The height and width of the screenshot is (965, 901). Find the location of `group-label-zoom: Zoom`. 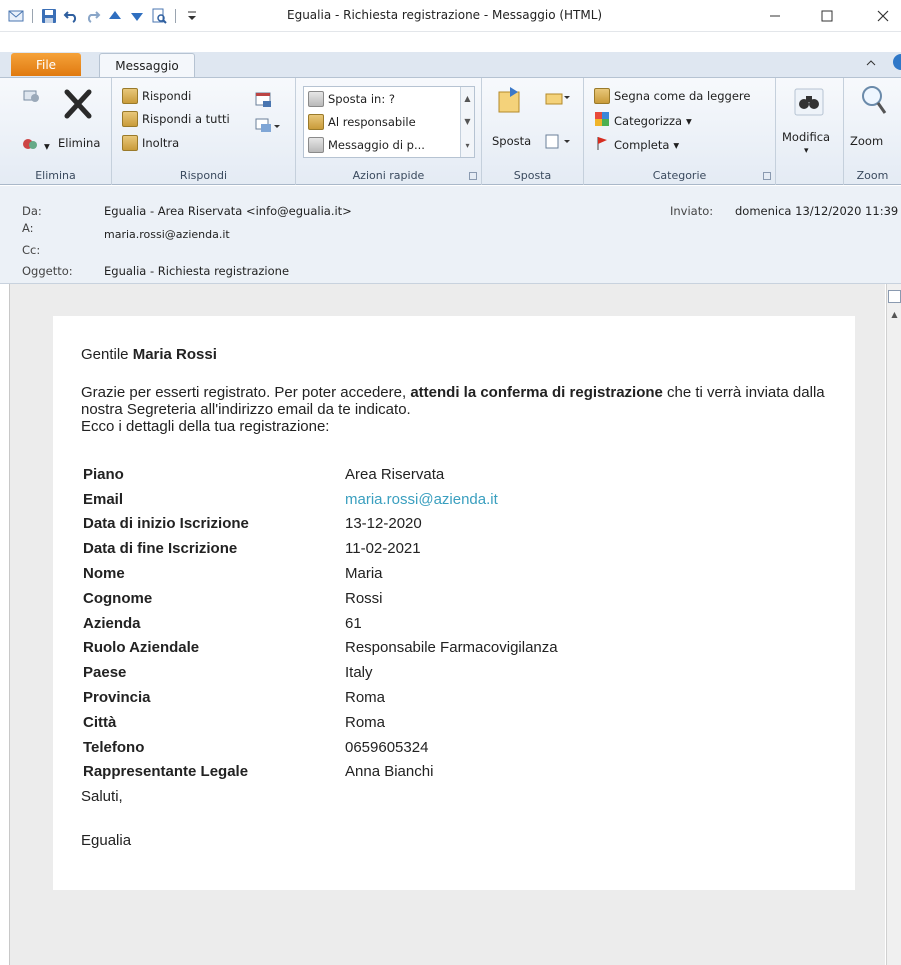

group-label-zoom: Zoom is located at coordinates (872, 175).